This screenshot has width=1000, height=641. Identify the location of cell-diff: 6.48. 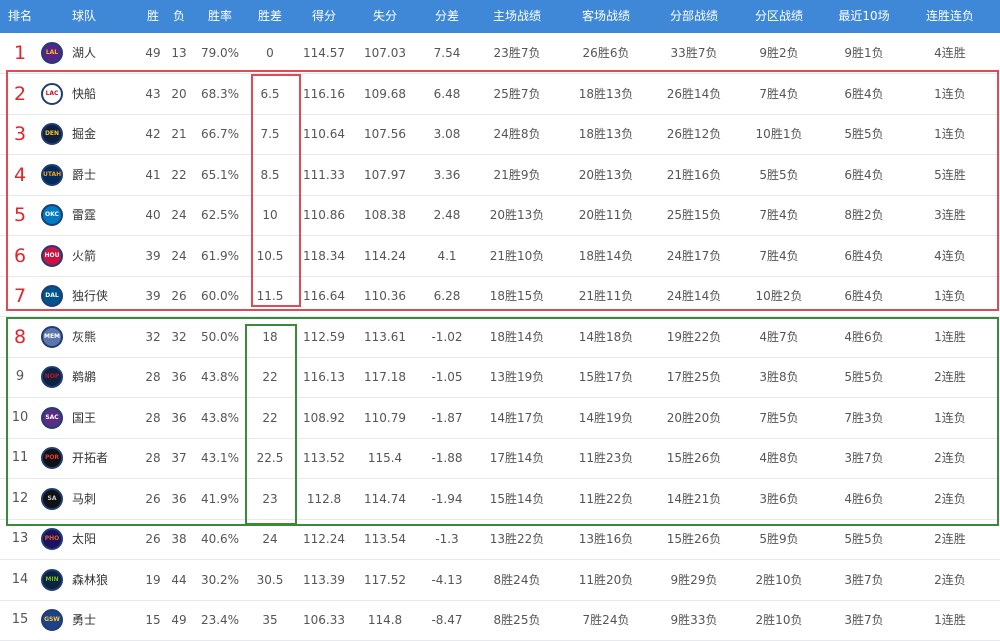
(447, 93).